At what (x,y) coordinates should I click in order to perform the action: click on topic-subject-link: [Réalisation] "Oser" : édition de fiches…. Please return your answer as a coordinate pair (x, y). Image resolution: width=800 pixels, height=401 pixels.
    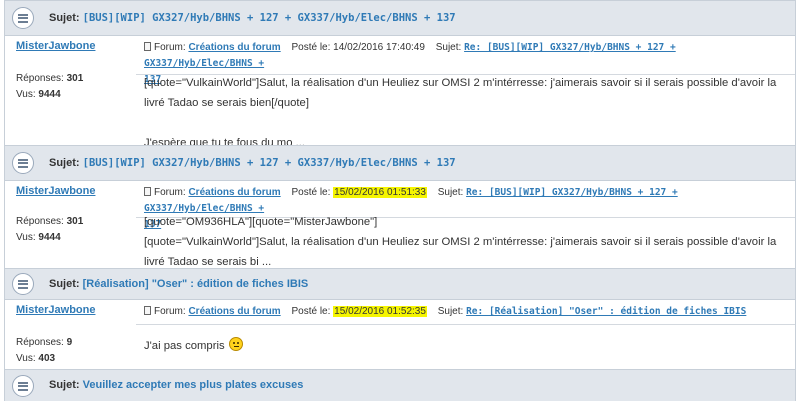
    Looking at the image, I should click on (196, 284).